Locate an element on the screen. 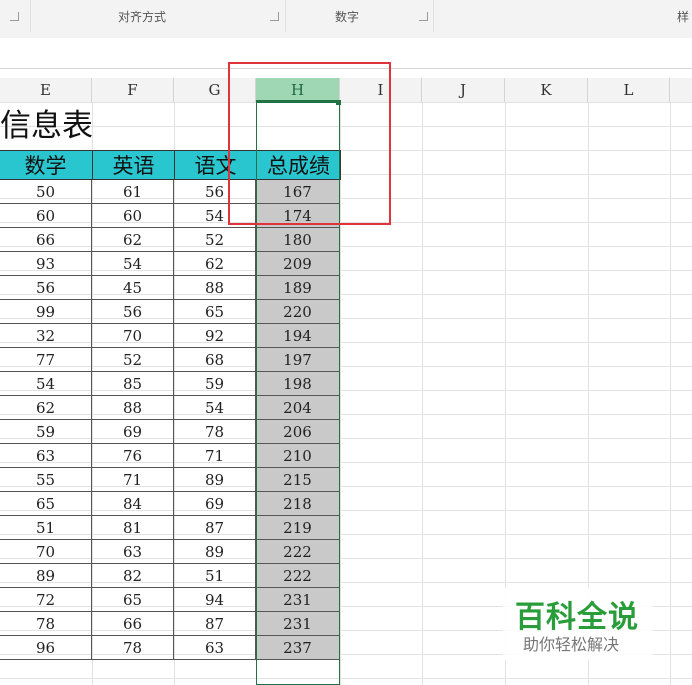  header-chinese: 语文 is located at coordinates (215, 165).